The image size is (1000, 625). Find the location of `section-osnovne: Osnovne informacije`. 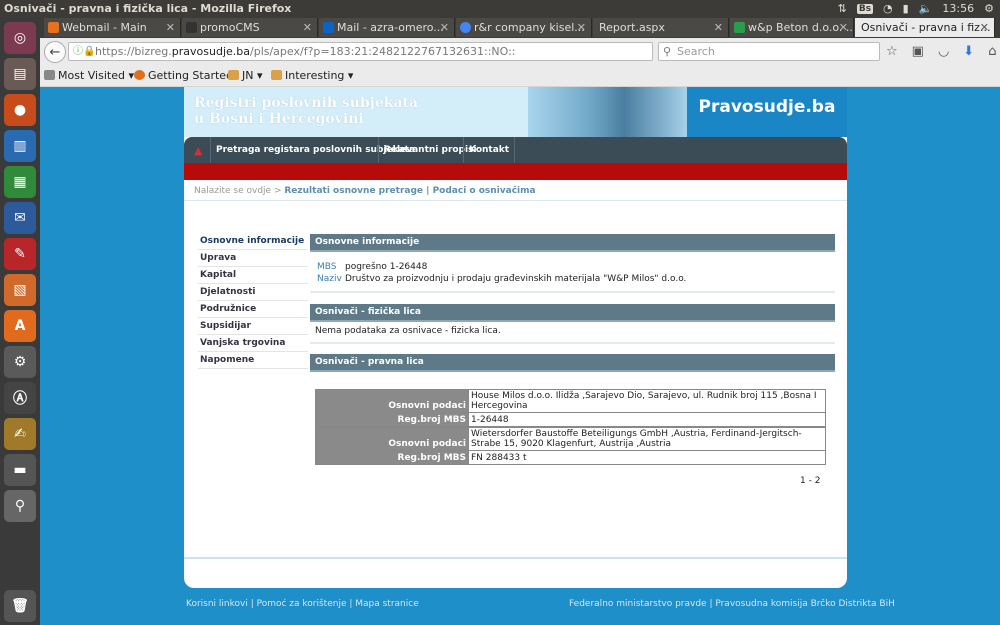

section-osnovne: Osnovne informacije is located at coordinates (572, 243).